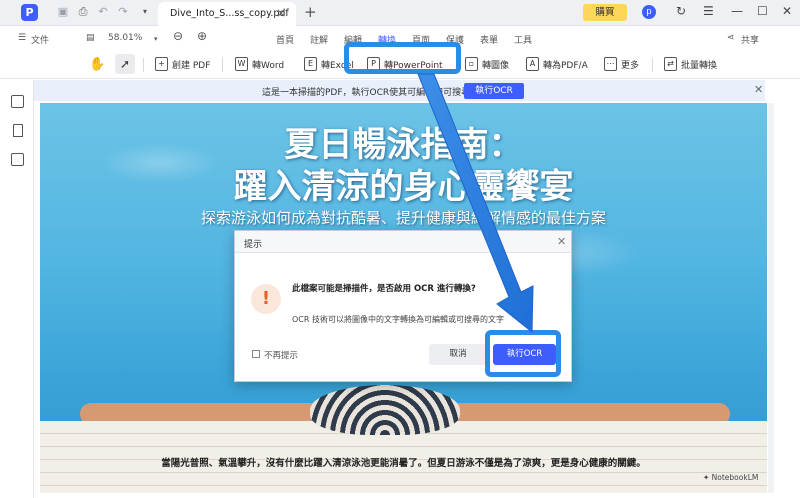 The width and height of the screenshot is (800, 498). What do you see at coordinates (458, 354) in the screenshot?
I see `cancel-button: 取消` at bounding box center [458, 354].